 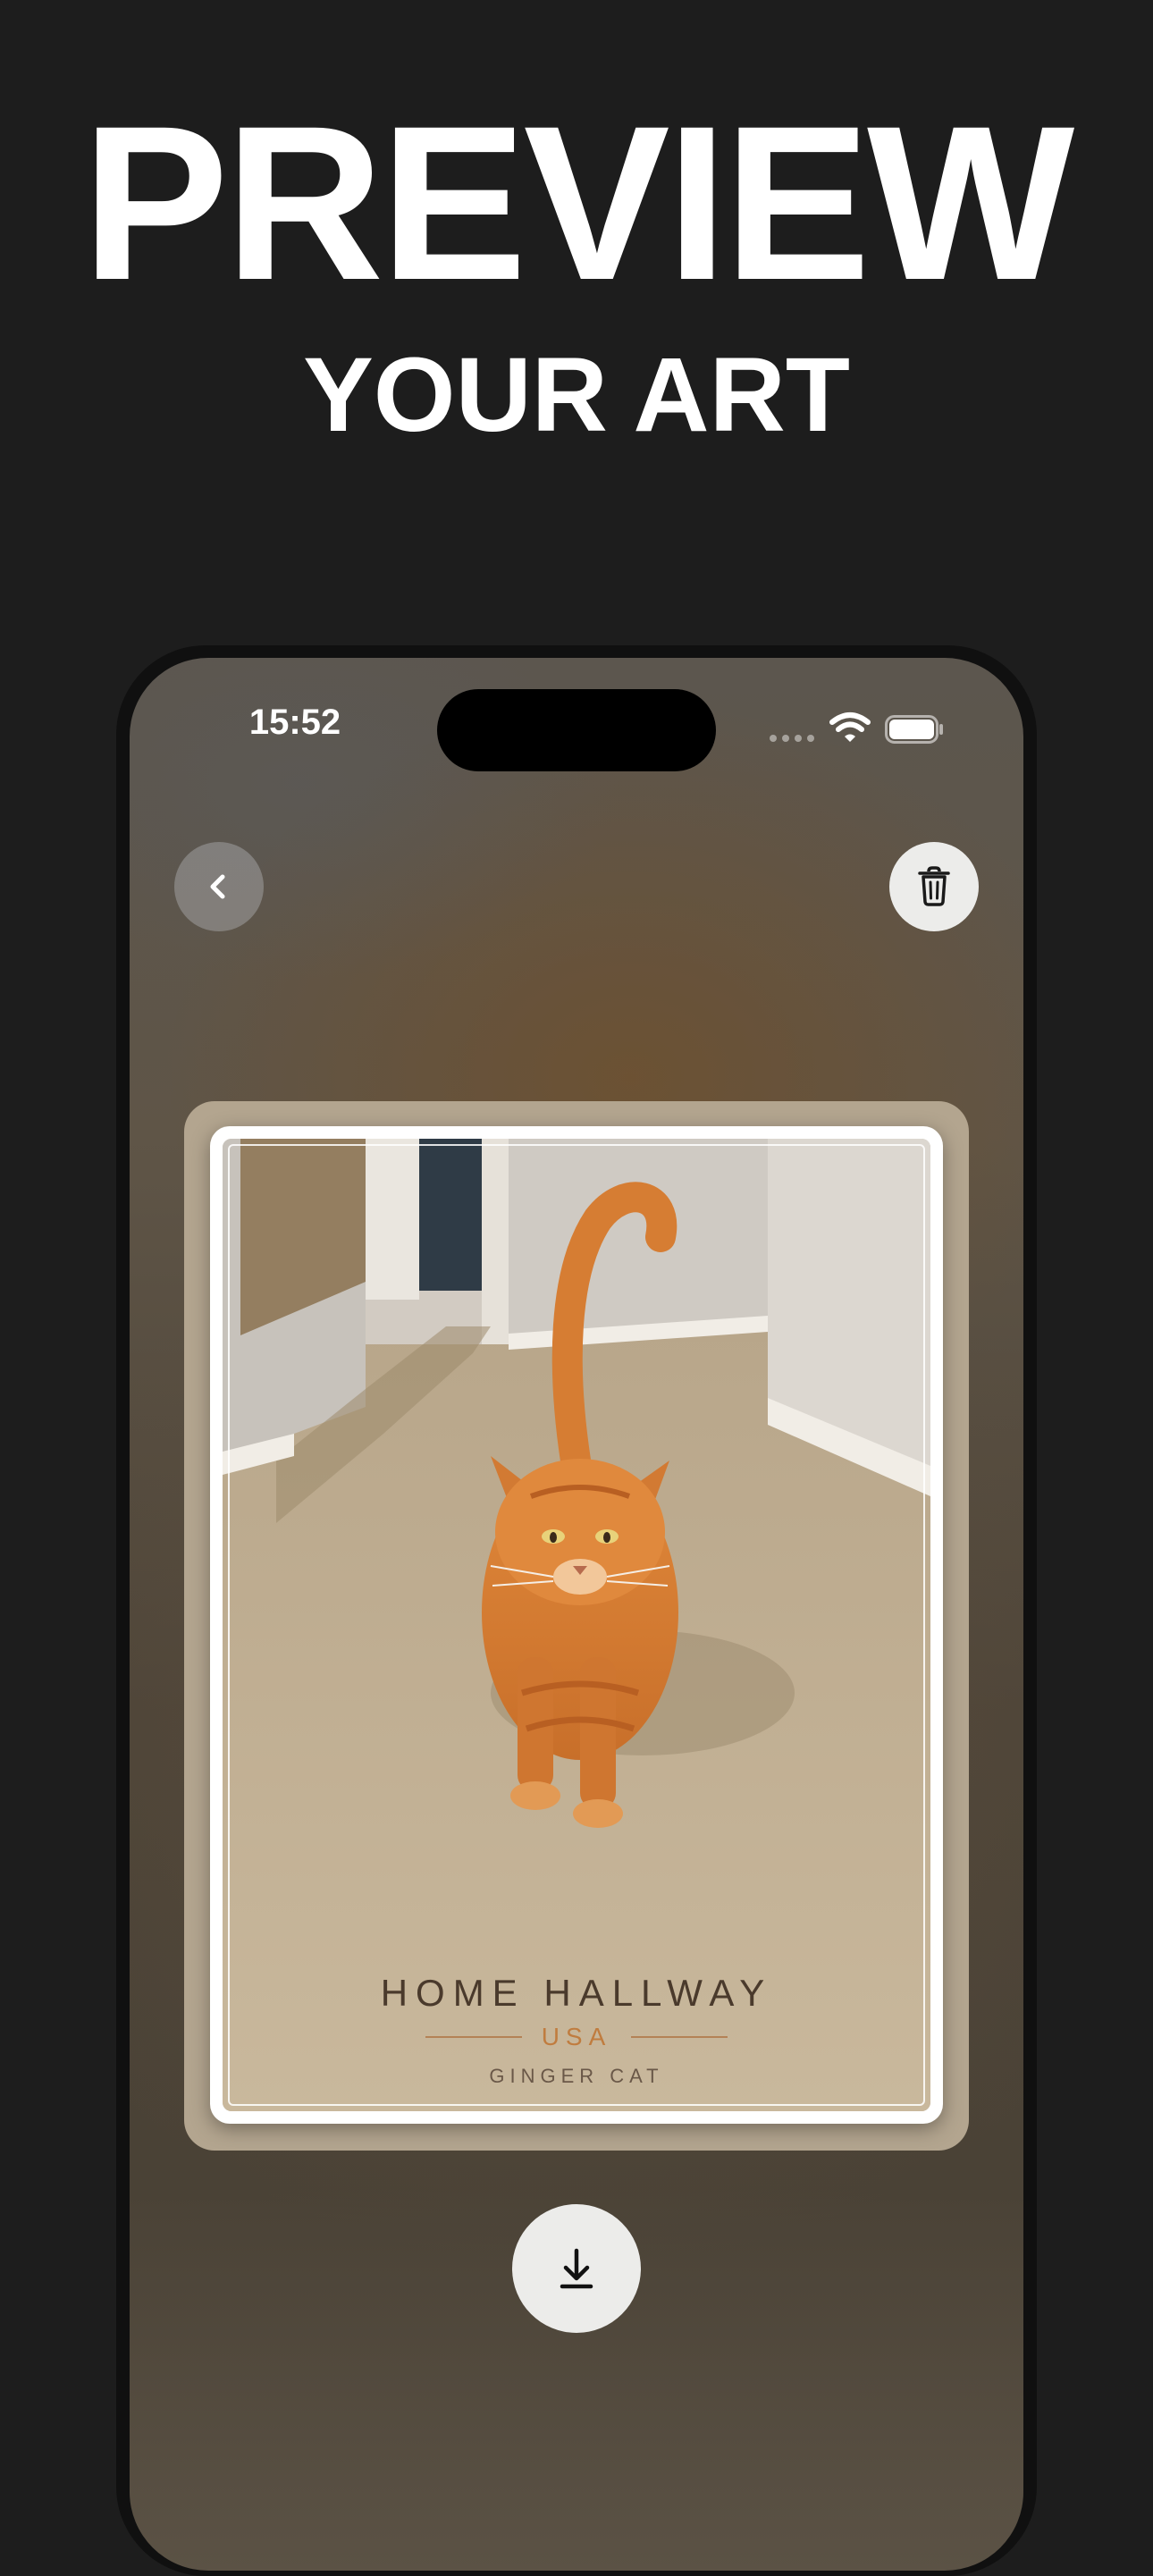 What do you see at coordinates (294, 723) in the screenshot?
I see `status-time: 15:52` at bounding box center [294, 723].